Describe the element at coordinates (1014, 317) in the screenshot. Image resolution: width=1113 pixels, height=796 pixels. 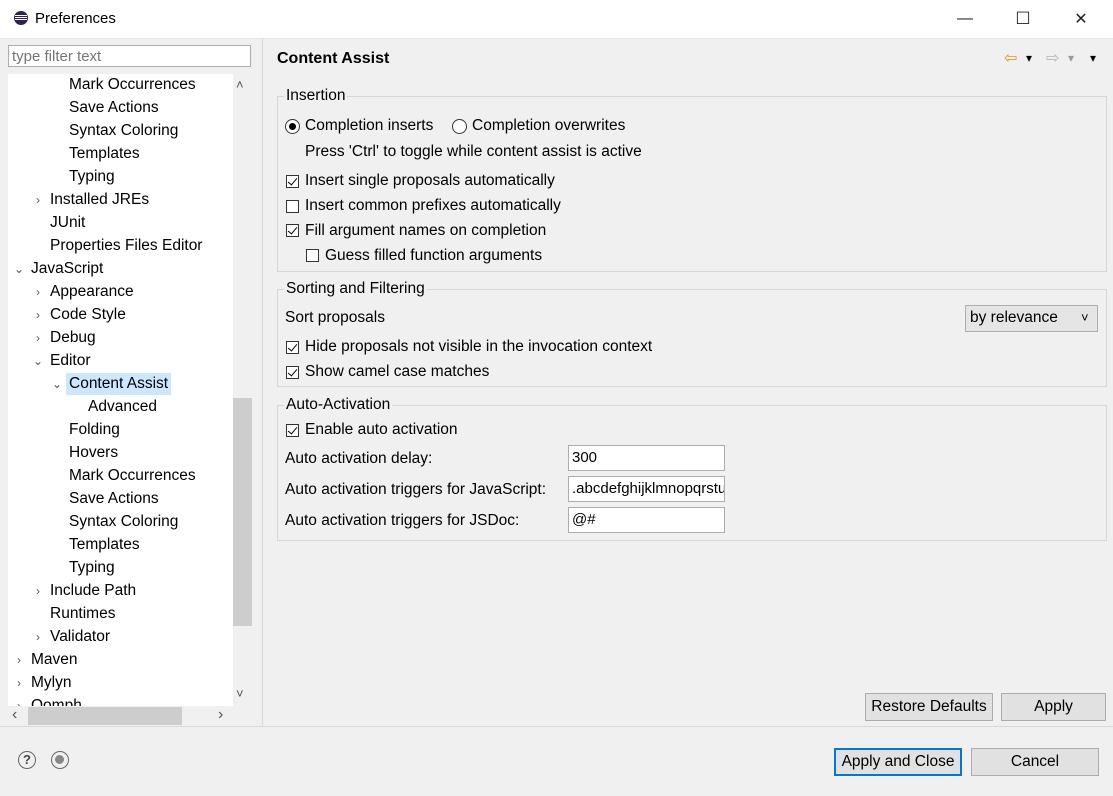
I see `sort-proposals-value: by relevance` at that location.